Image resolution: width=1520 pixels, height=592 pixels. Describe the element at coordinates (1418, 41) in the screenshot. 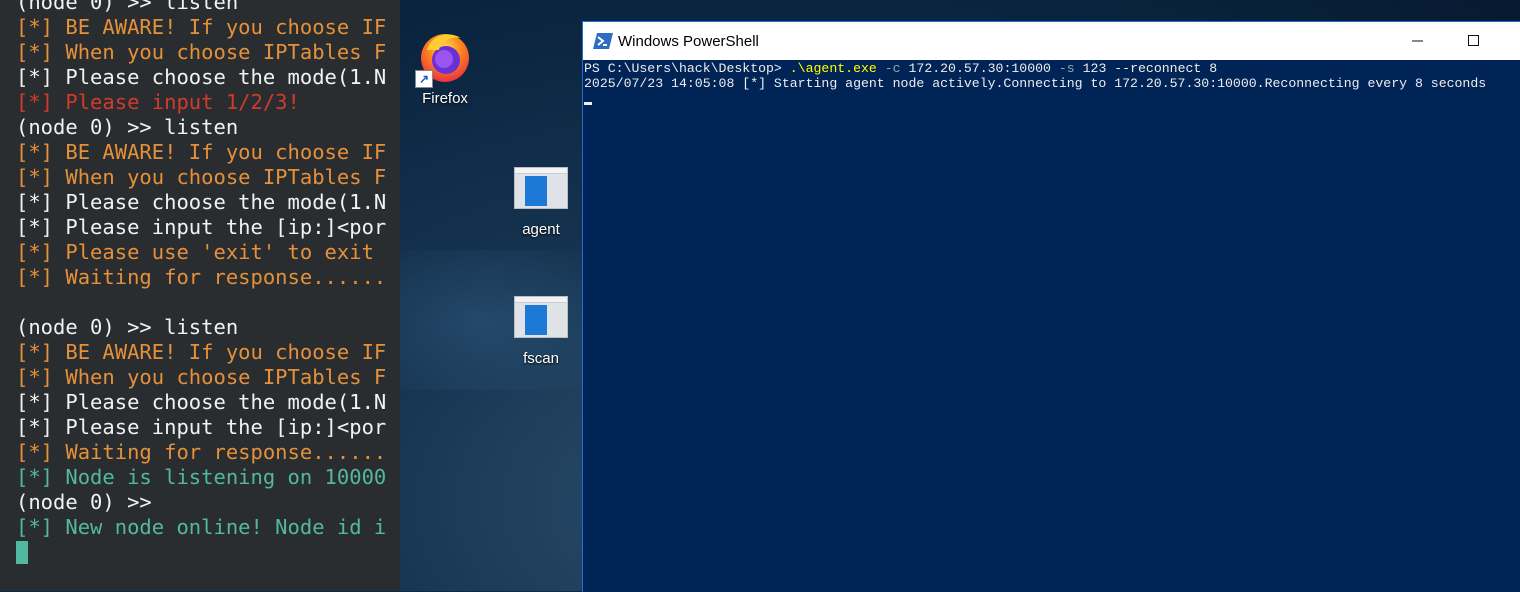

I see `minimize-button` at that location.